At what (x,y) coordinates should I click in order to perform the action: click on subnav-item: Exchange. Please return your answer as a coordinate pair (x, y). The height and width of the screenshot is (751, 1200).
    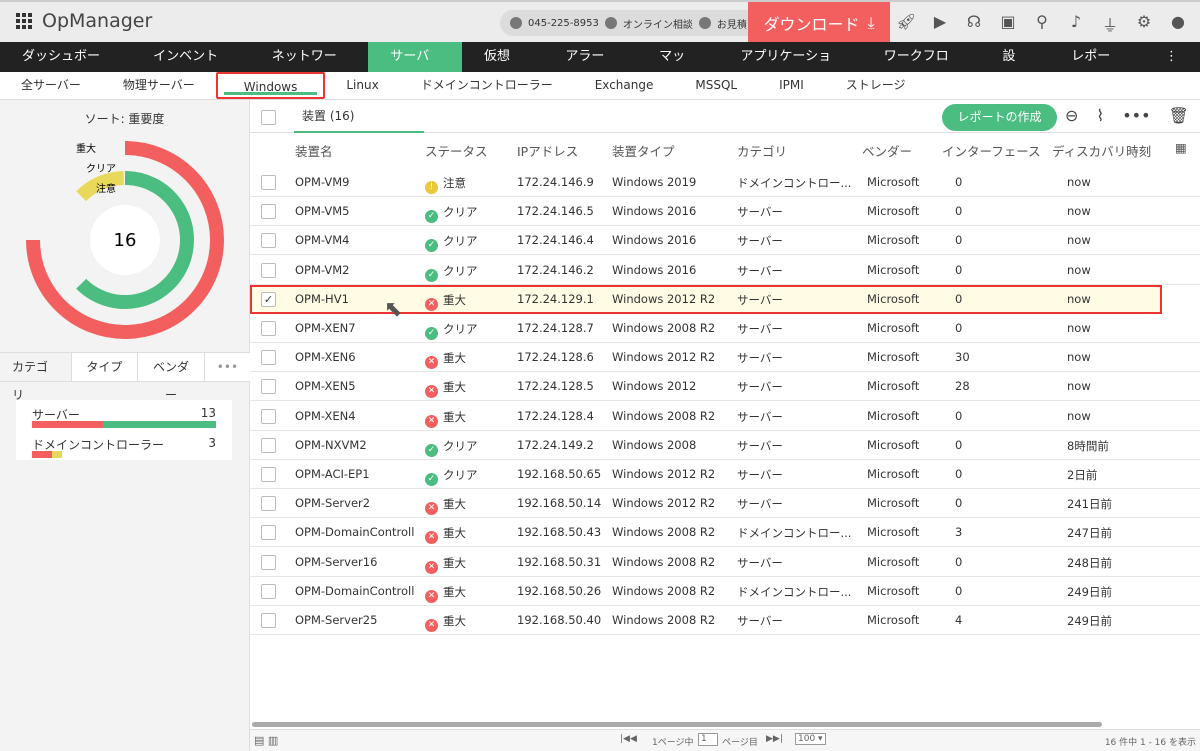
    Looking at the image, I should click on (624, 85).